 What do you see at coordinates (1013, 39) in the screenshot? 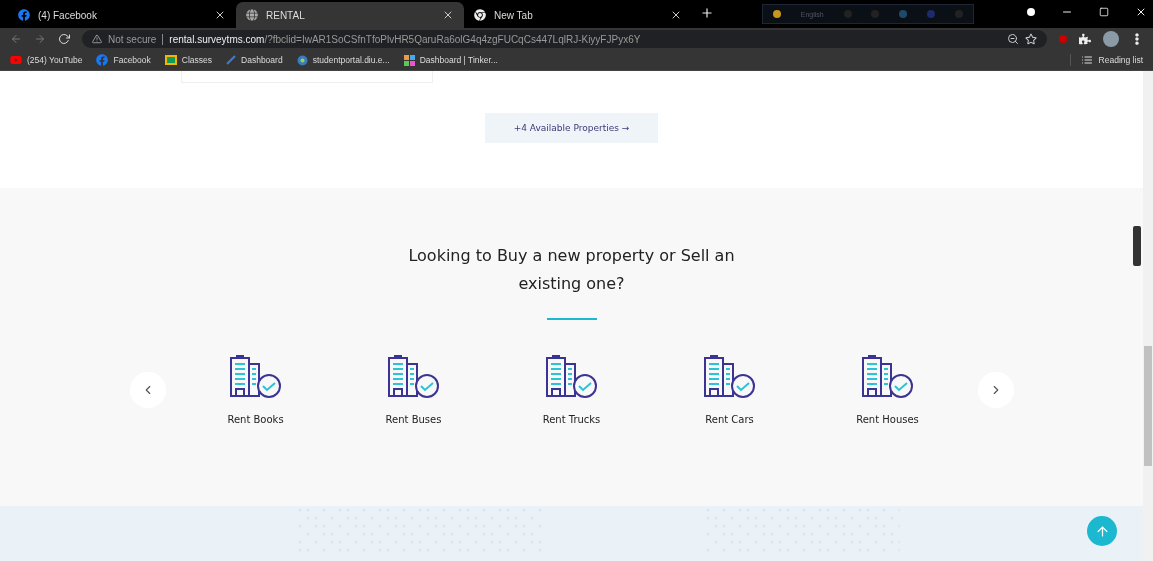
I see `zoom-out-icon` at bounding box center [1013, 39].